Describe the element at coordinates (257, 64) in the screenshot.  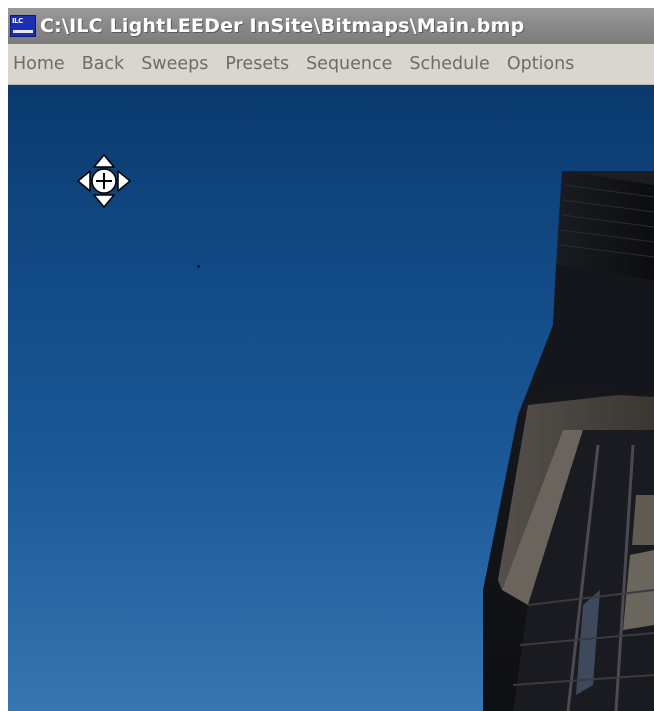
I see `menu-presets: Presets` at that location.